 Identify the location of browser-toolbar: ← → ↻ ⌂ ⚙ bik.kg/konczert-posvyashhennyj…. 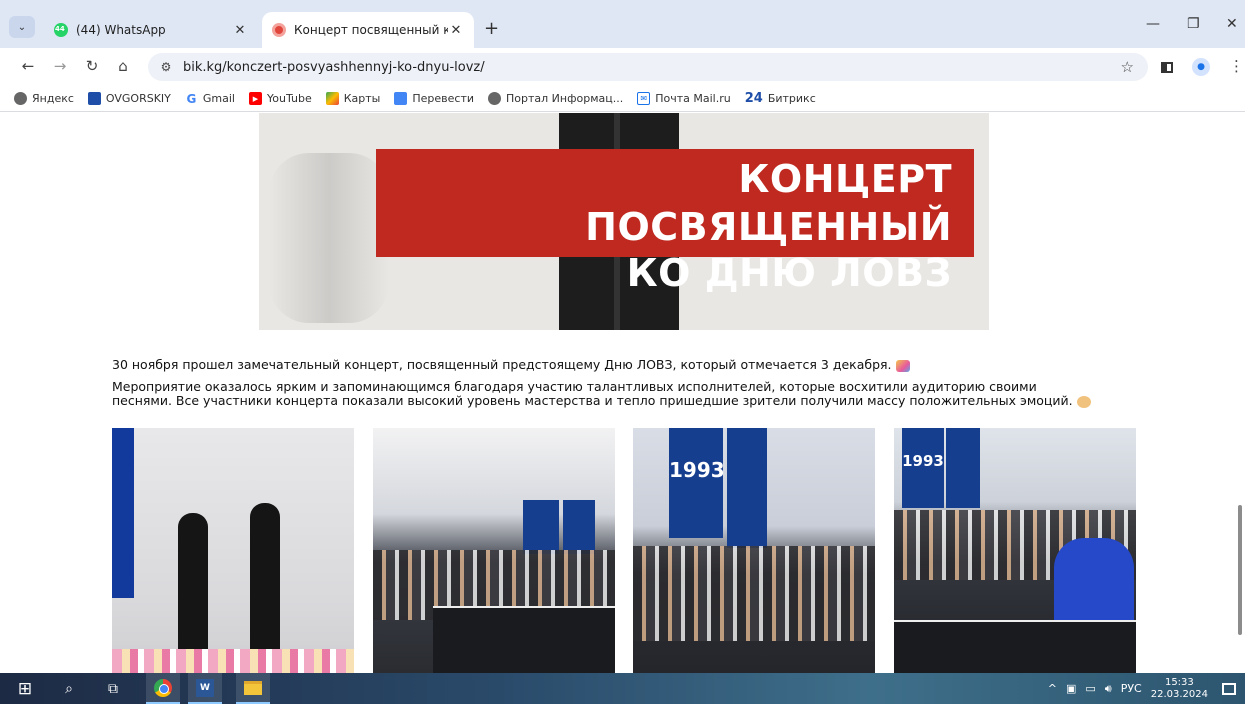
(622, 67).